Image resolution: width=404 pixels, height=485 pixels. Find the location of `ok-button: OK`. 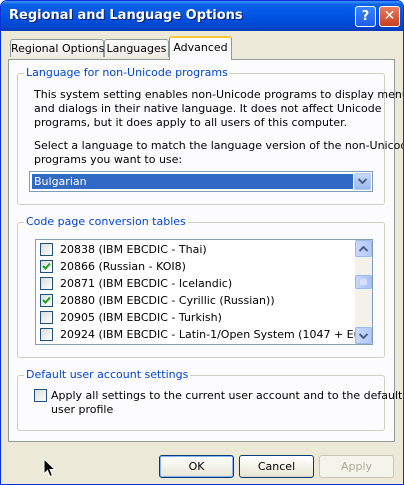

ok-button: OK is located at coordinates (196, 466).